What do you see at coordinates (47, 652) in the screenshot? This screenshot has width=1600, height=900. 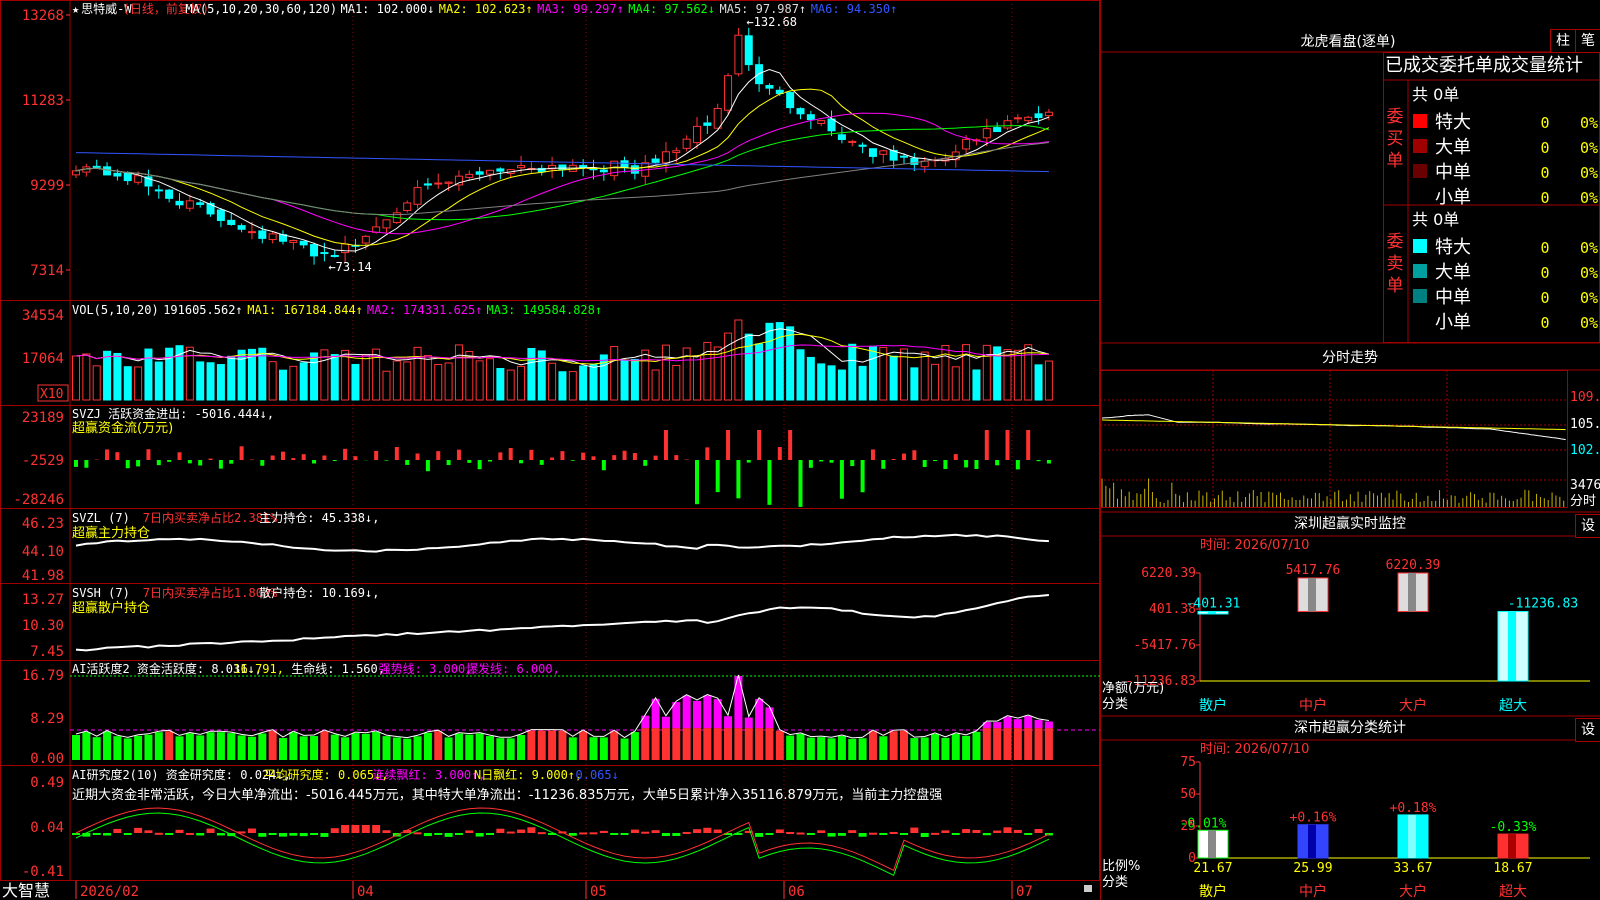 I see `y-tick-label: 7.45` at bounding box center [47, 652].